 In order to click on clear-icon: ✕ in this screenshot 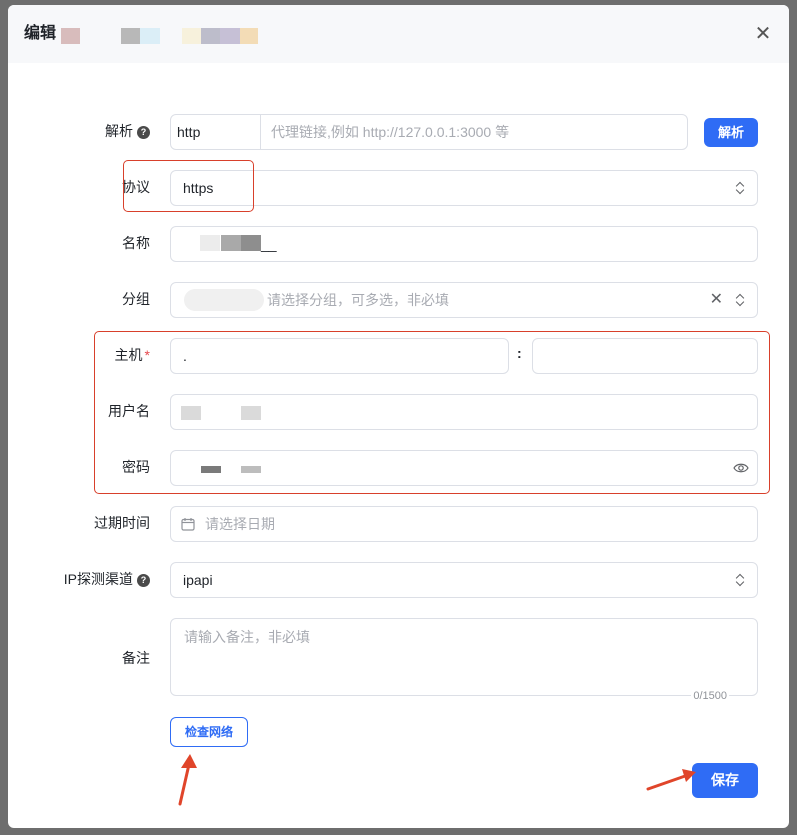, I will do `click(716, 300)`.